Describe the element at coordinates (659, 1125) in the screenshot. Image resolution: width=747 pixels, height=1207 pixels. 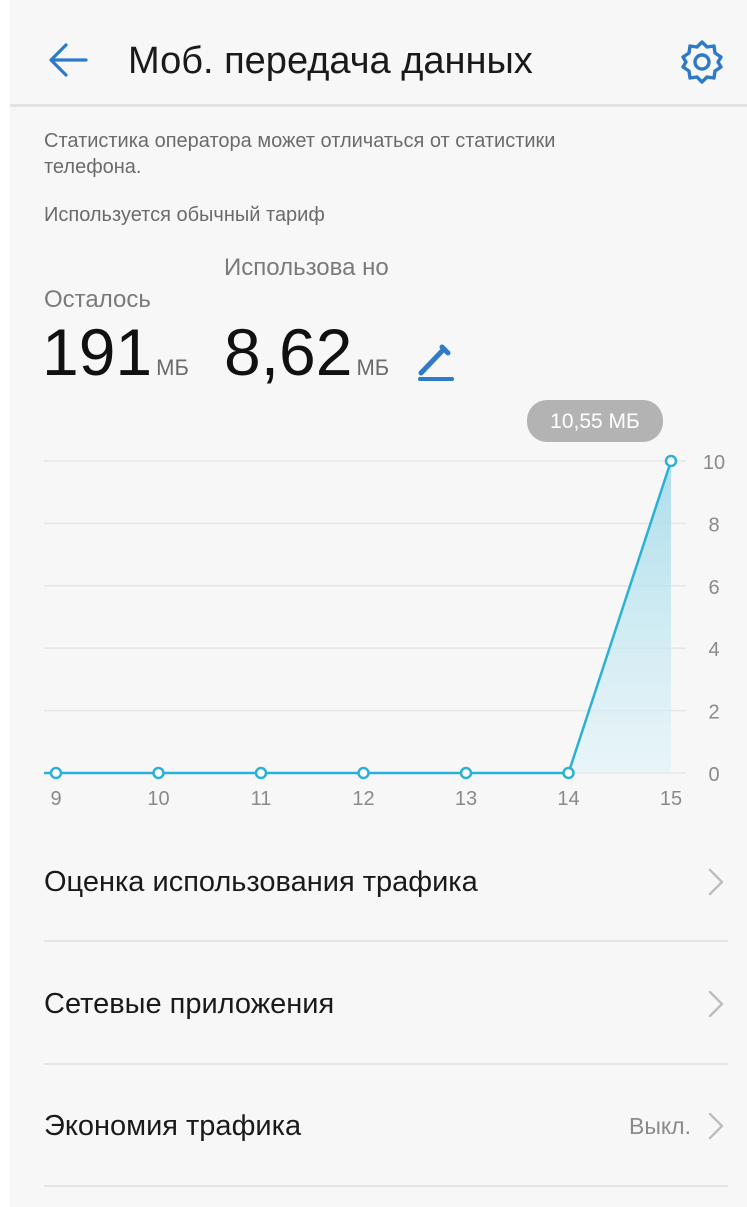
I see `menu-item-value: Выкл.` at that location.